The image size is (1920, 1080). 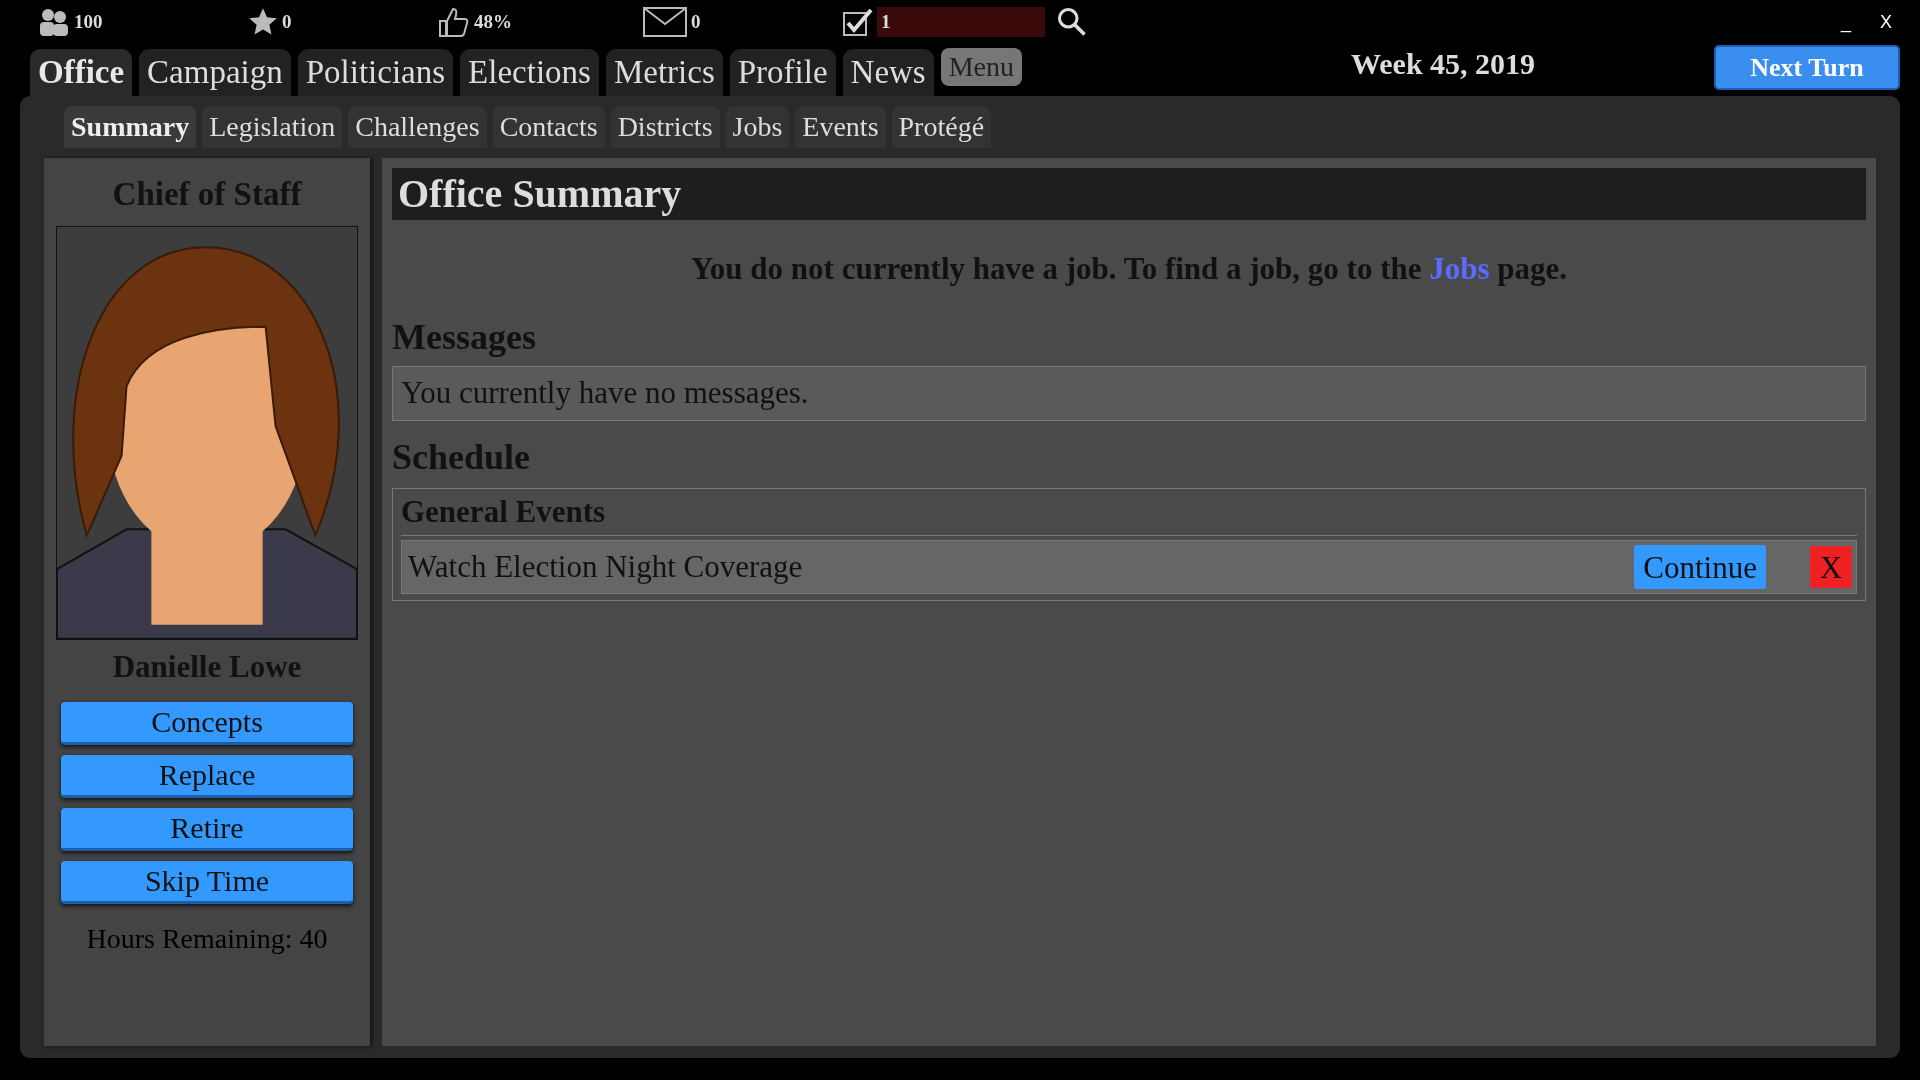 What do you see at coordinates (375, 72) in the screenshot?
I see `main-tab: Politicians` at bounding box center [375, 72].